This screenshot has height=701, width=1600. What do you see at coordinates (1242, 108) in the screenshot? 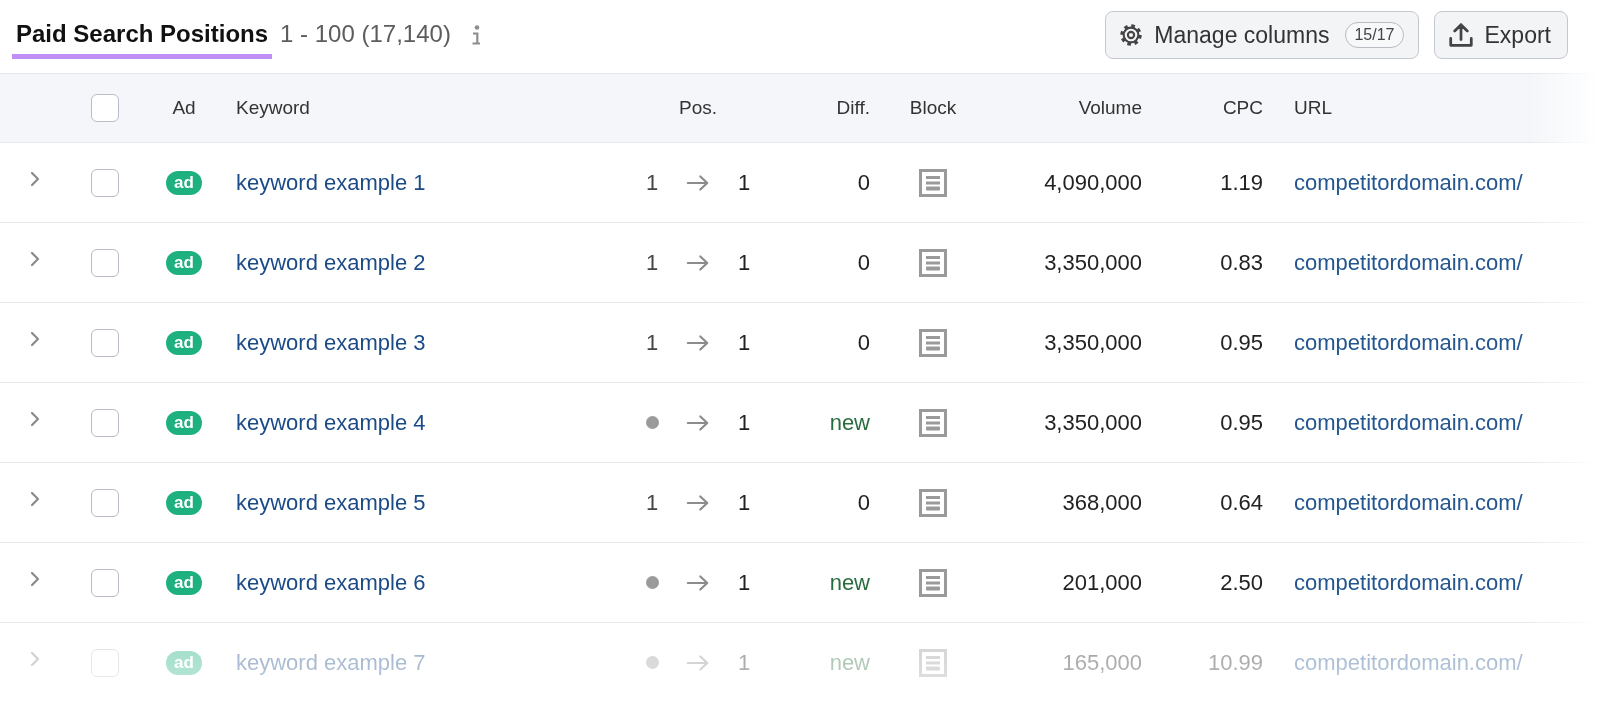
I see `column-header: CPC` at bounding box center [1242, 108].